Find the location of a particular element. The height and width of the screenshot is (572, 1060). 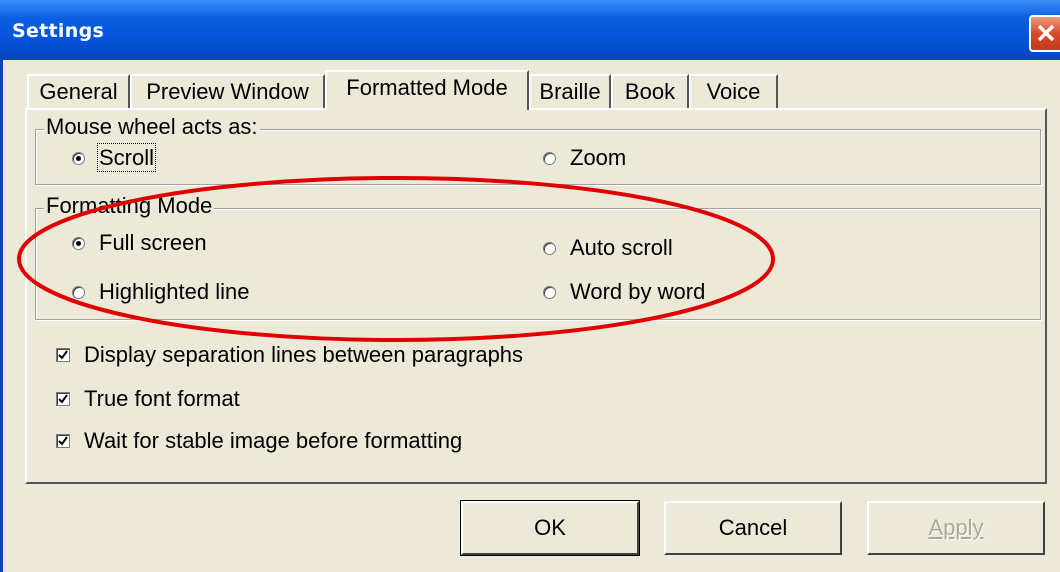

mouse-wheel-group: Mouse wheel acts as: is located at coordinates (538, 149).